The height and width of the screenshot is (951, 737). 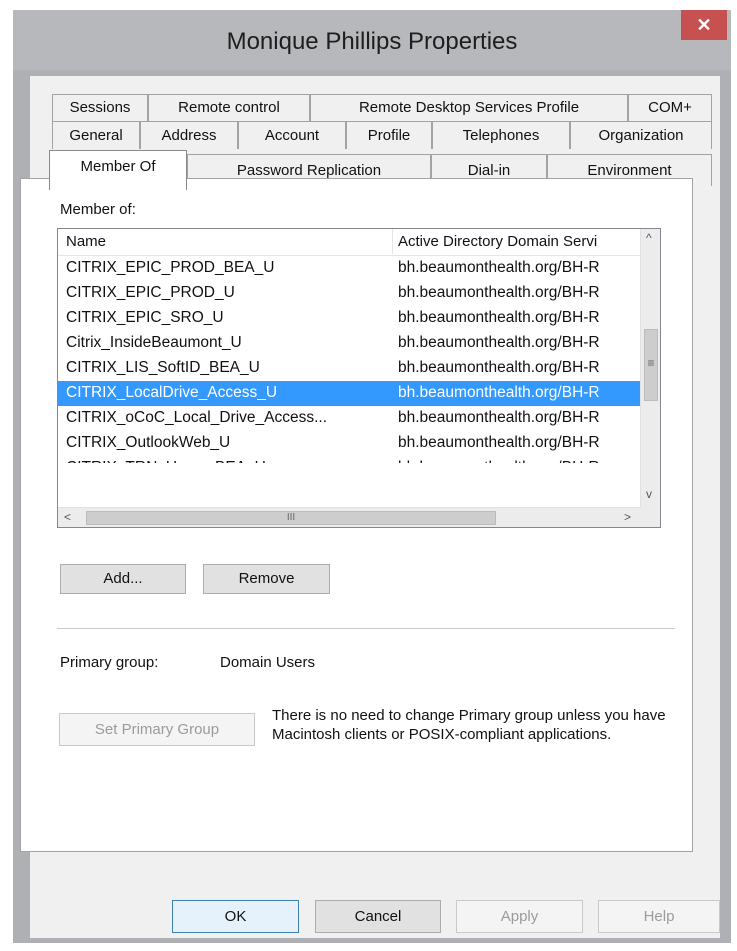 I want to click on tab-label: Address, so click(x=189, y=135).